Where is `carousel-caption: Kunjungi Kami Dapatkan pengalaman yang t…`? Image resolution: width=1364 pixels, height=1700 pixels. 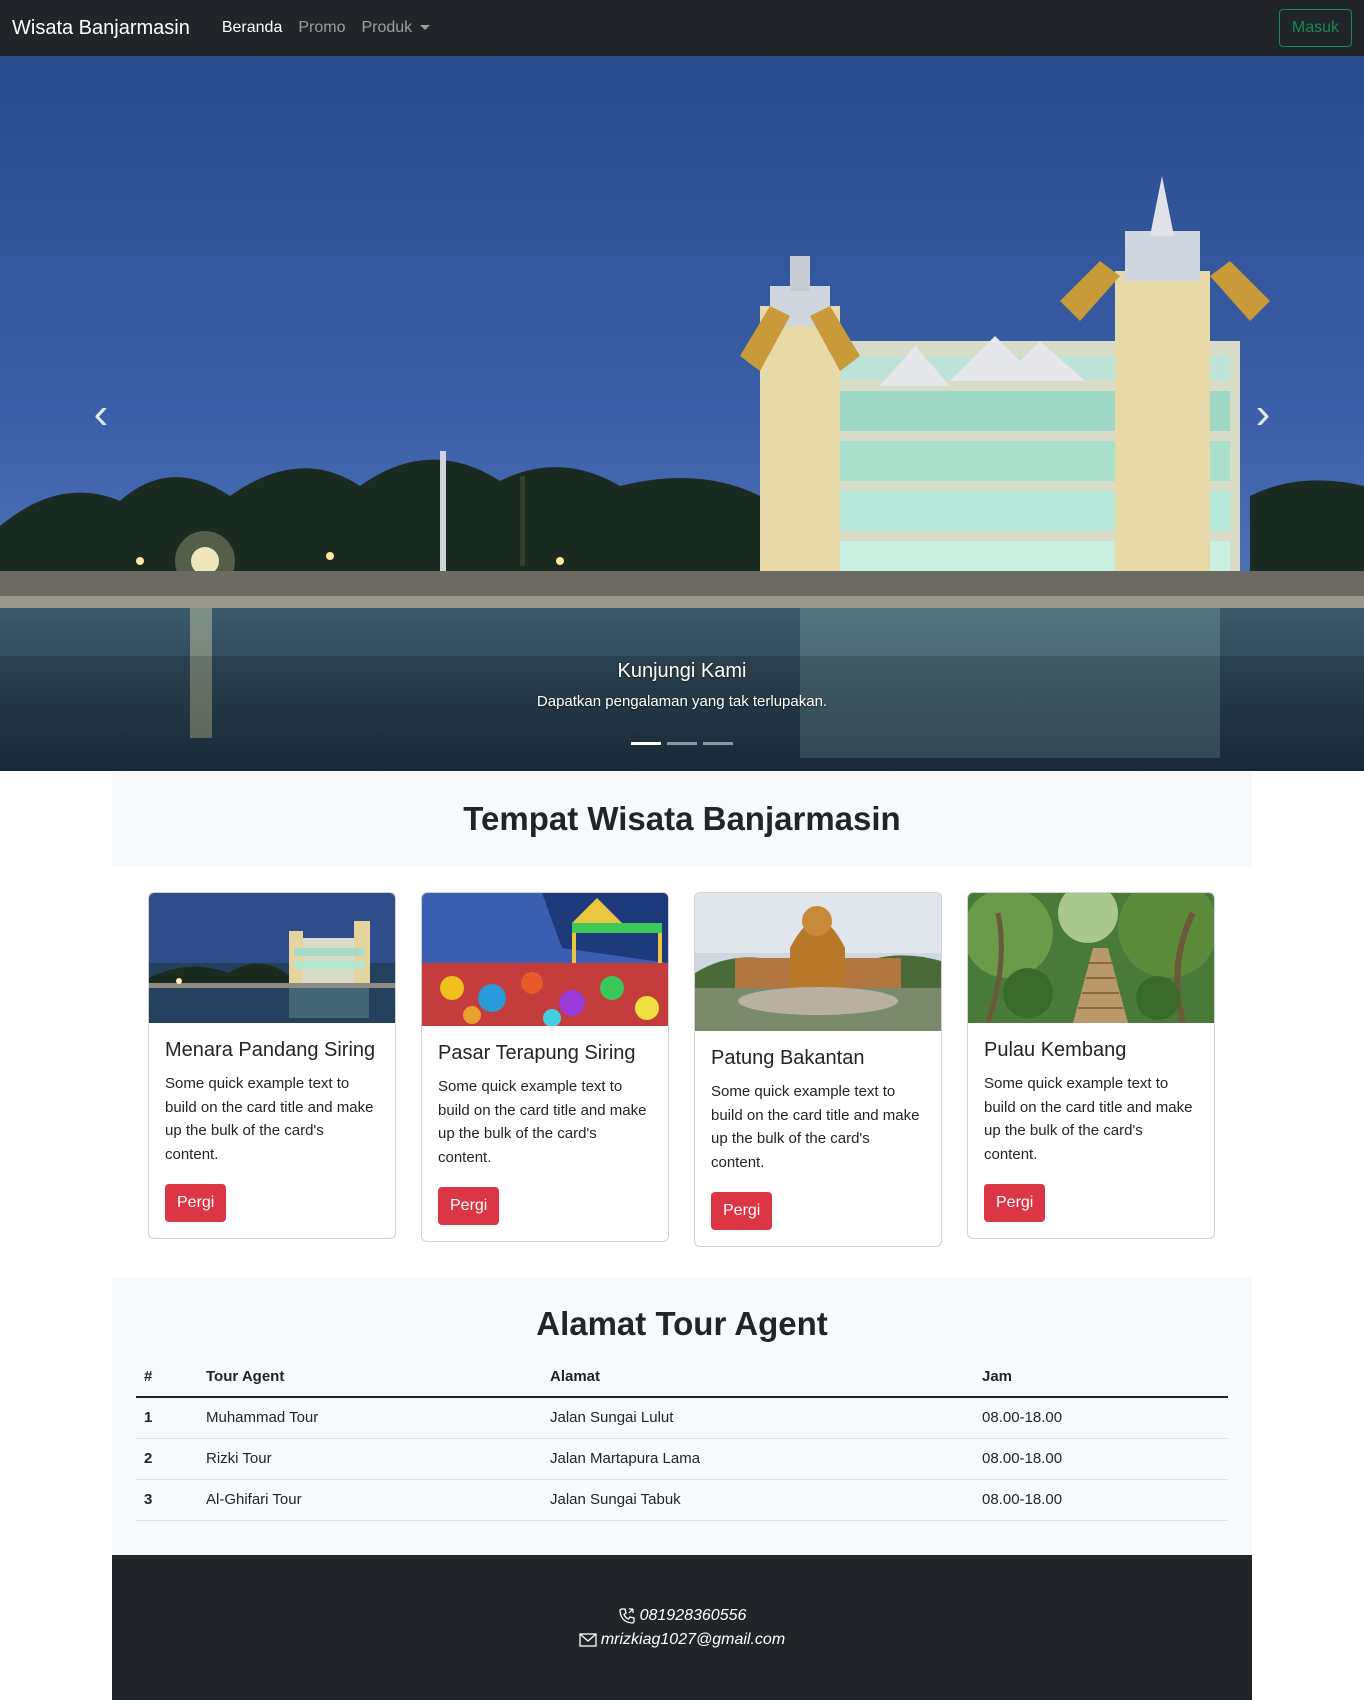
carousel-caption: Kunjungi Kami Dapatkan pengalaman yang t… is located at coordinates (682, 685).